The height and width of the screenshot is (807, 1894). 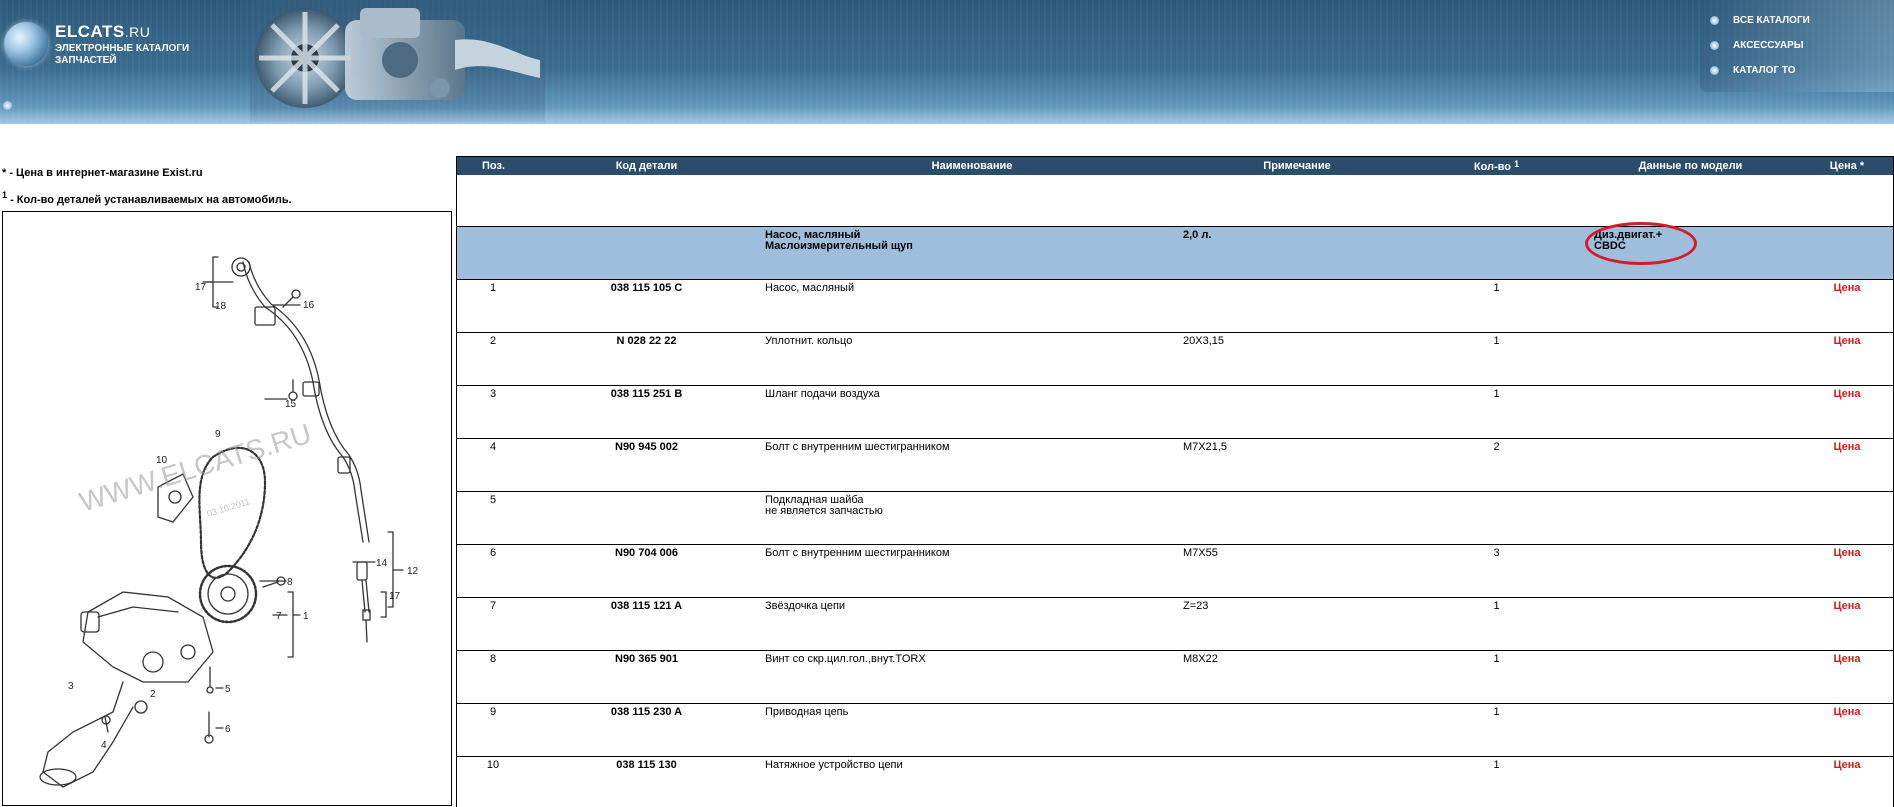 What do you see at coordinates (1517, 164) in the screenshot?
I see `header-qty-sup: 1` at bounding box center [1517, 164].